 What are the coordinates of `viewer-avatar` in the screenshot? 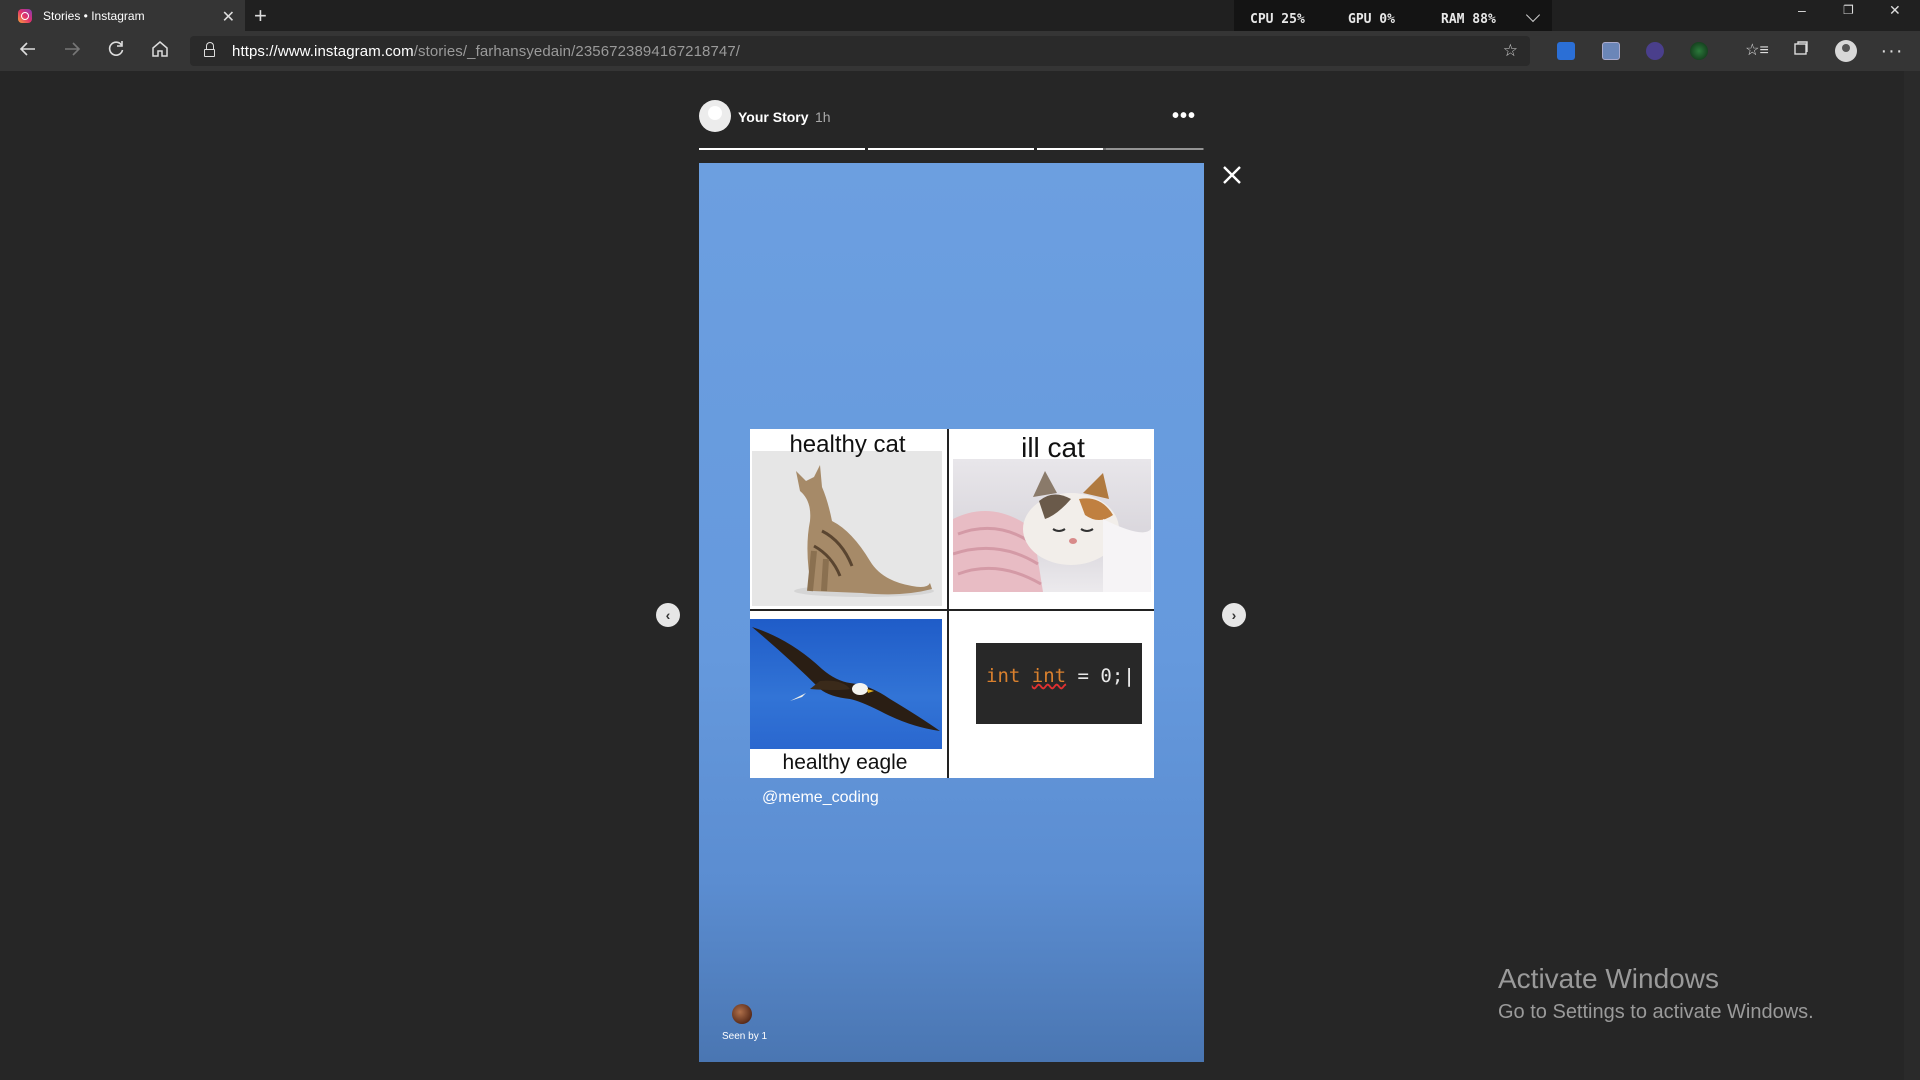 It's located at (742, 1014).